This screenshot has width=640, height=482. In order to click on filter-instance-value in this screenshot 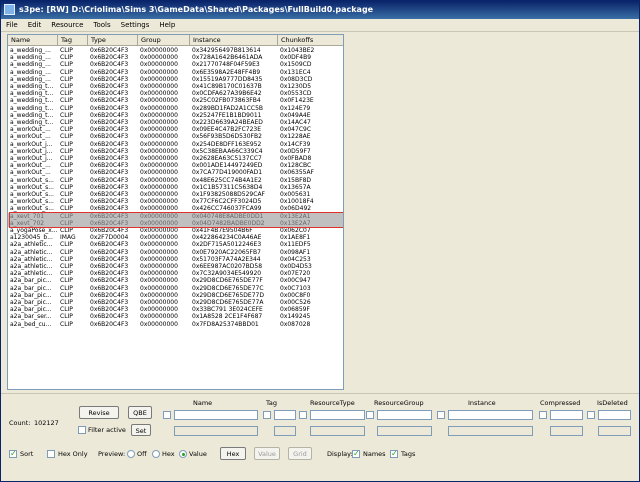, I will do `click(490, 415)`.